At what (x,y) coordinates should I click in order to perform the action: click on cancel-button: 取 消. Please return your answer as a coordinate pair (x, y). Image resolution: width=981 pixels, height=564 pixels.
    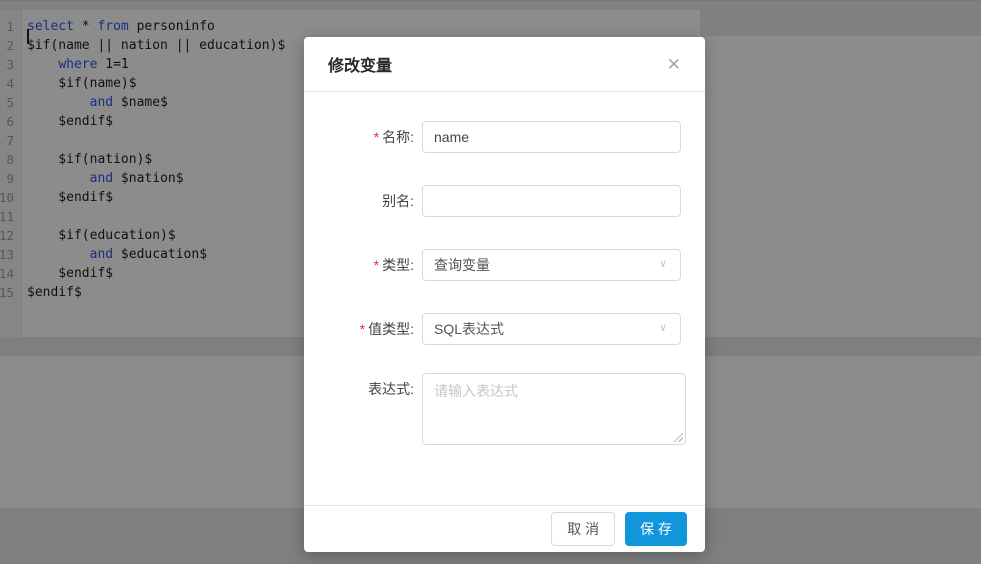
    Looking at the image, I should click on (583, 529).